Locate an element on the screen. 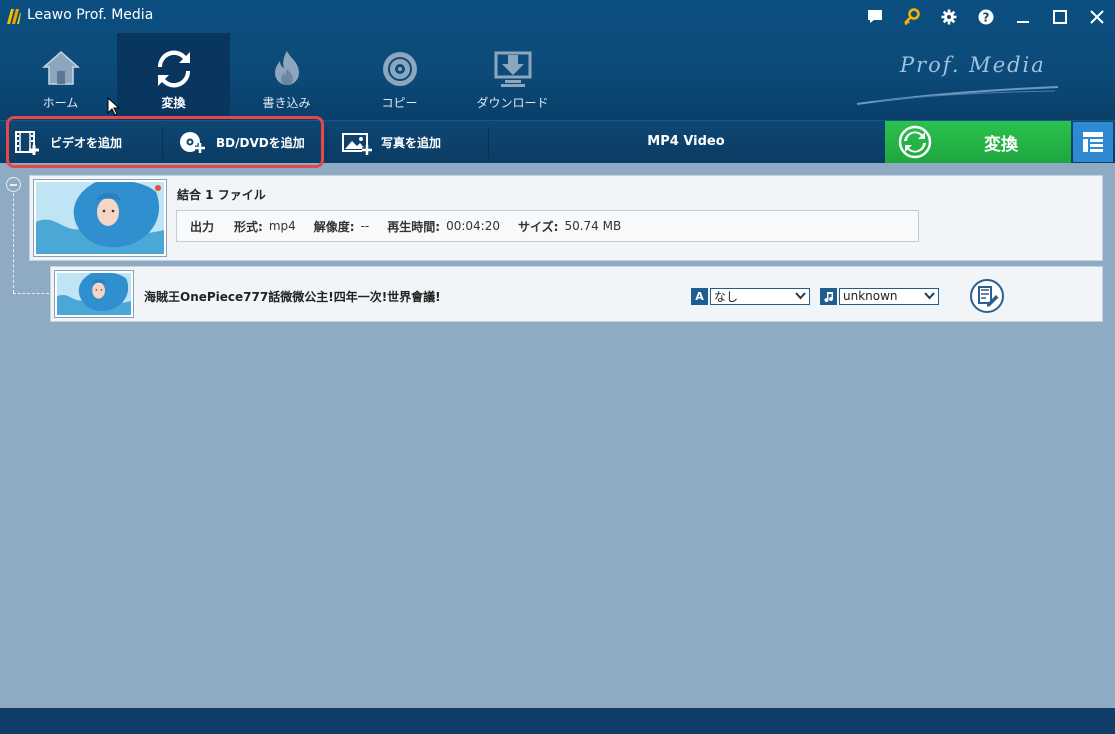 Image resolution: width=1115 pixels, height=734 pixels. nav-copy-label: コピー is located at coordinates (399, 103).